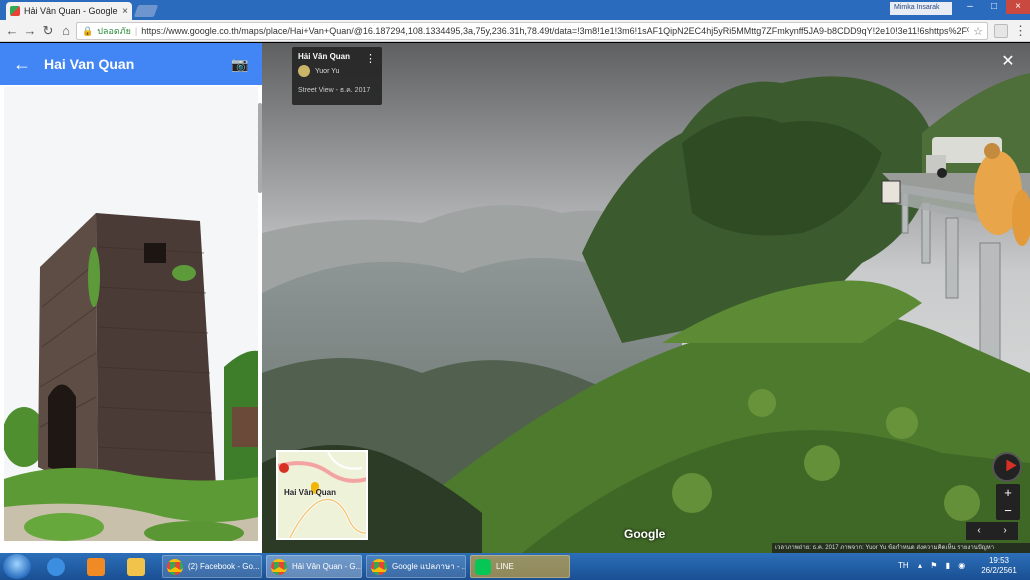 This screenshot has width=1030, height=580. Describe the element at coordinates (240, 64) in the screenshot. I see `camera-icon: 📷` at that location.